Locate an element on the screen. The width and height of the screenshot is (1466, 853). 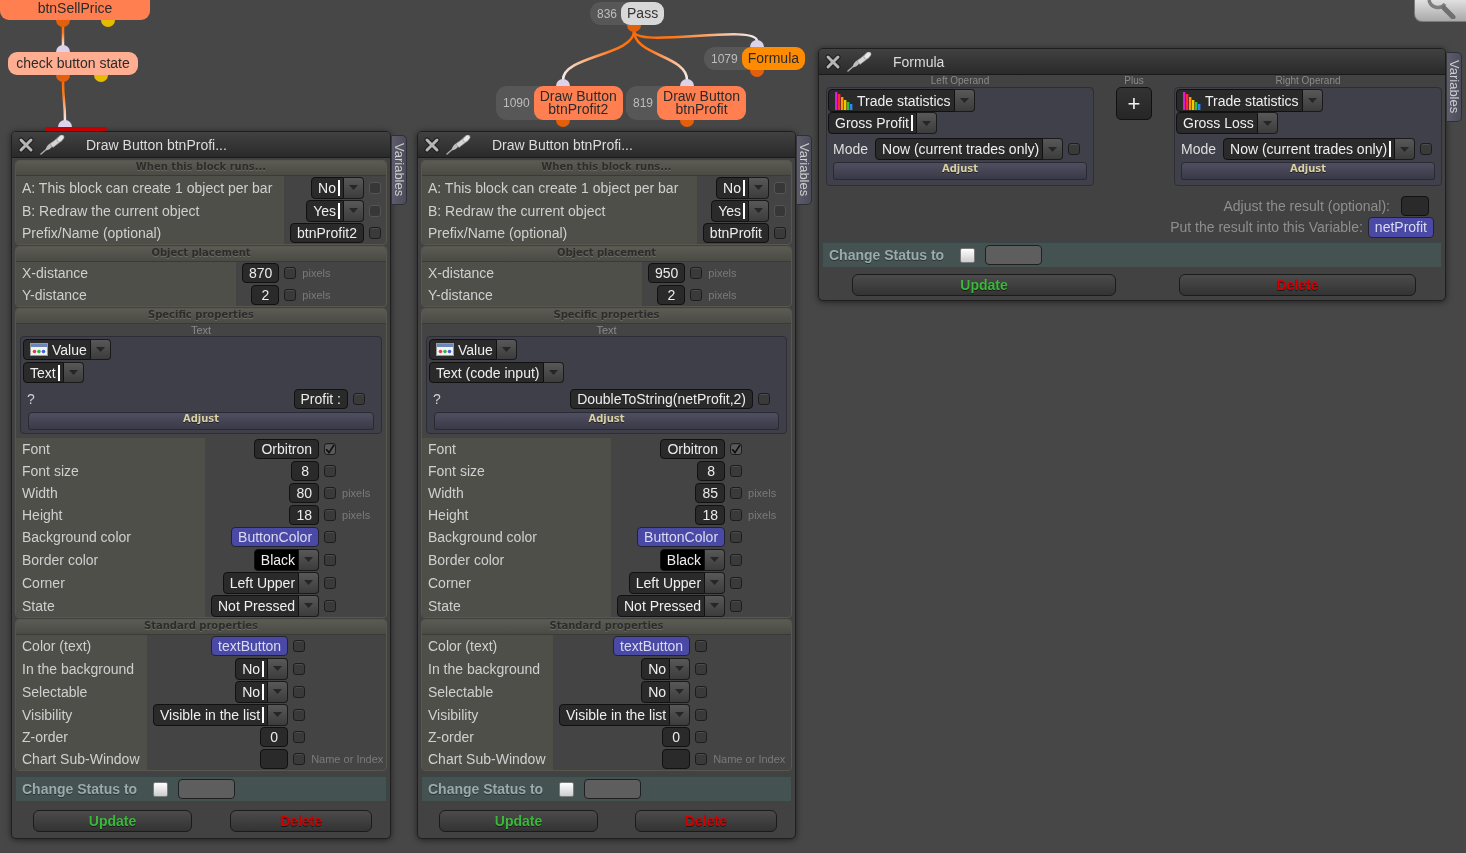
flow-node: Pass is located at coordinates (643, 13).